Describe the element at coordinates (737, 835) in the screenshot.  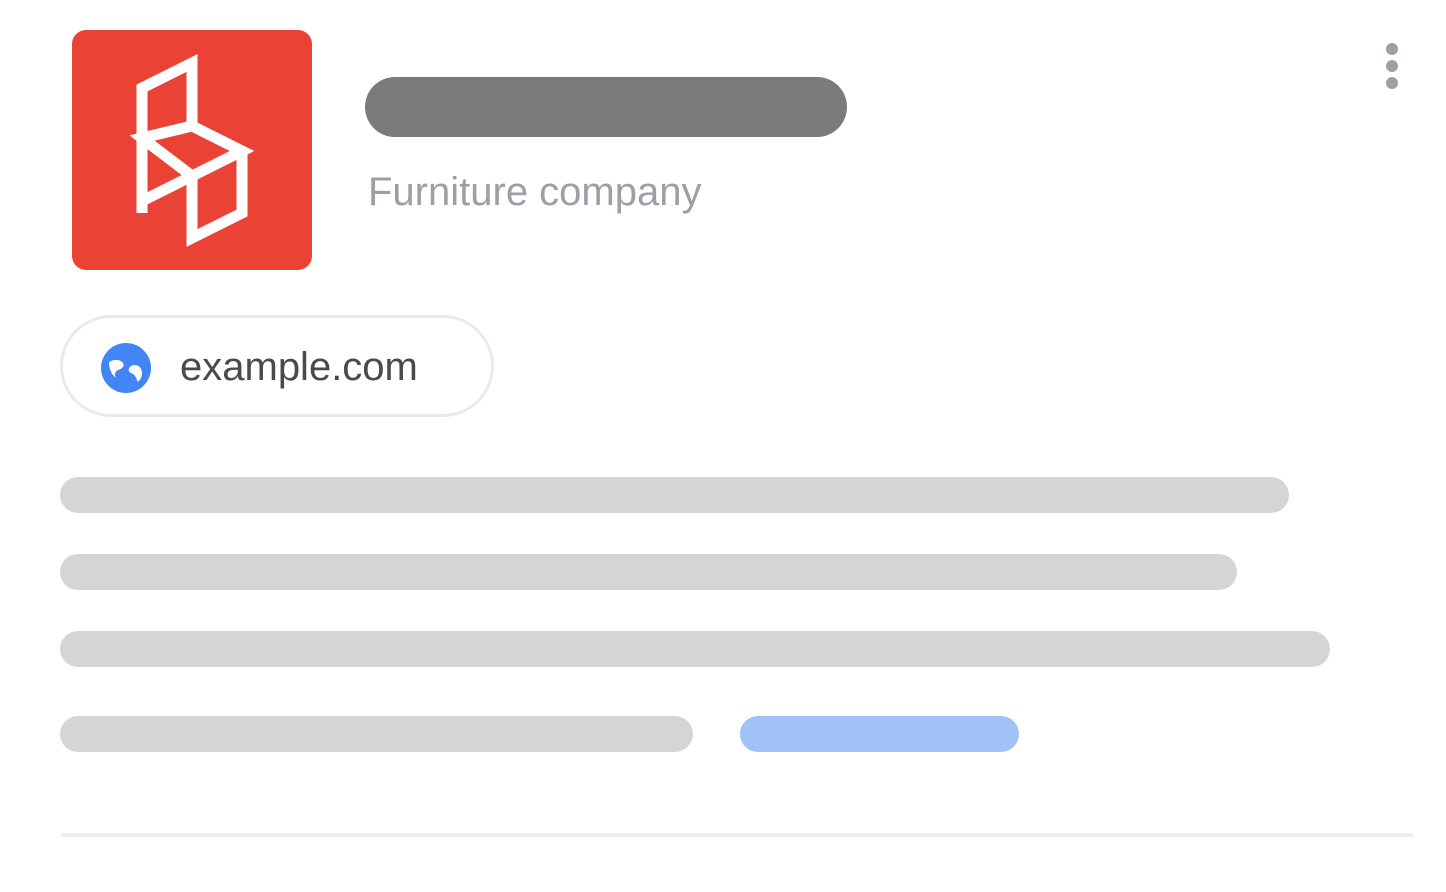
I see `divider` at that location.